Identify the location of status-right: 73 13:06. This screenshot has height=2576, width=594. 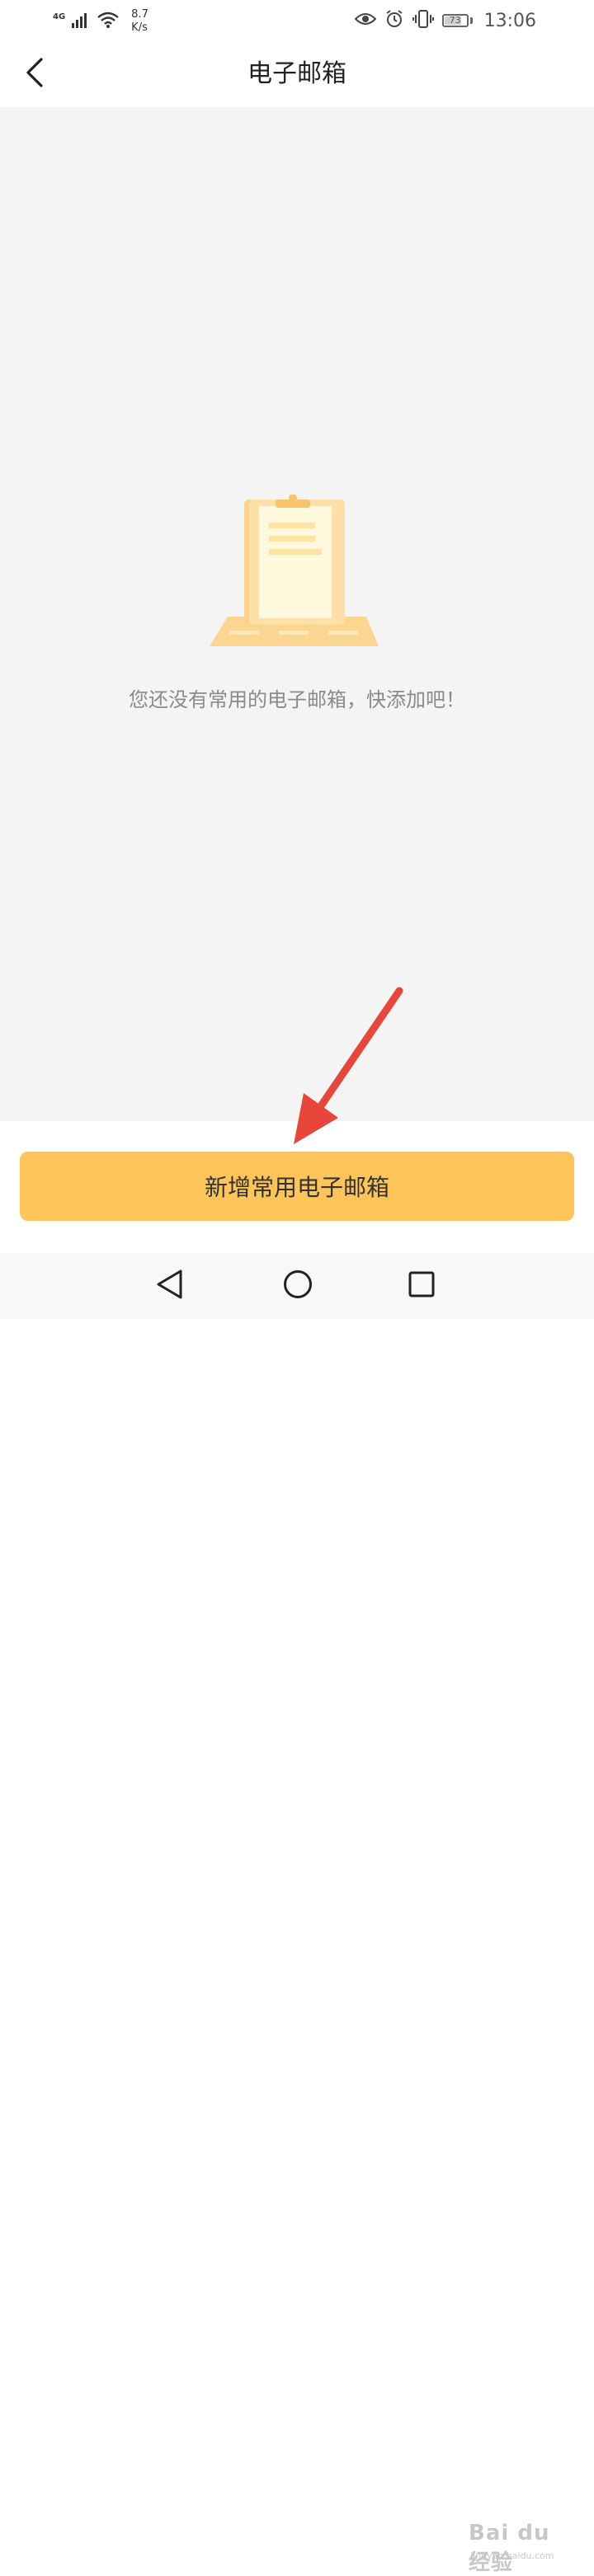
(445, 21).